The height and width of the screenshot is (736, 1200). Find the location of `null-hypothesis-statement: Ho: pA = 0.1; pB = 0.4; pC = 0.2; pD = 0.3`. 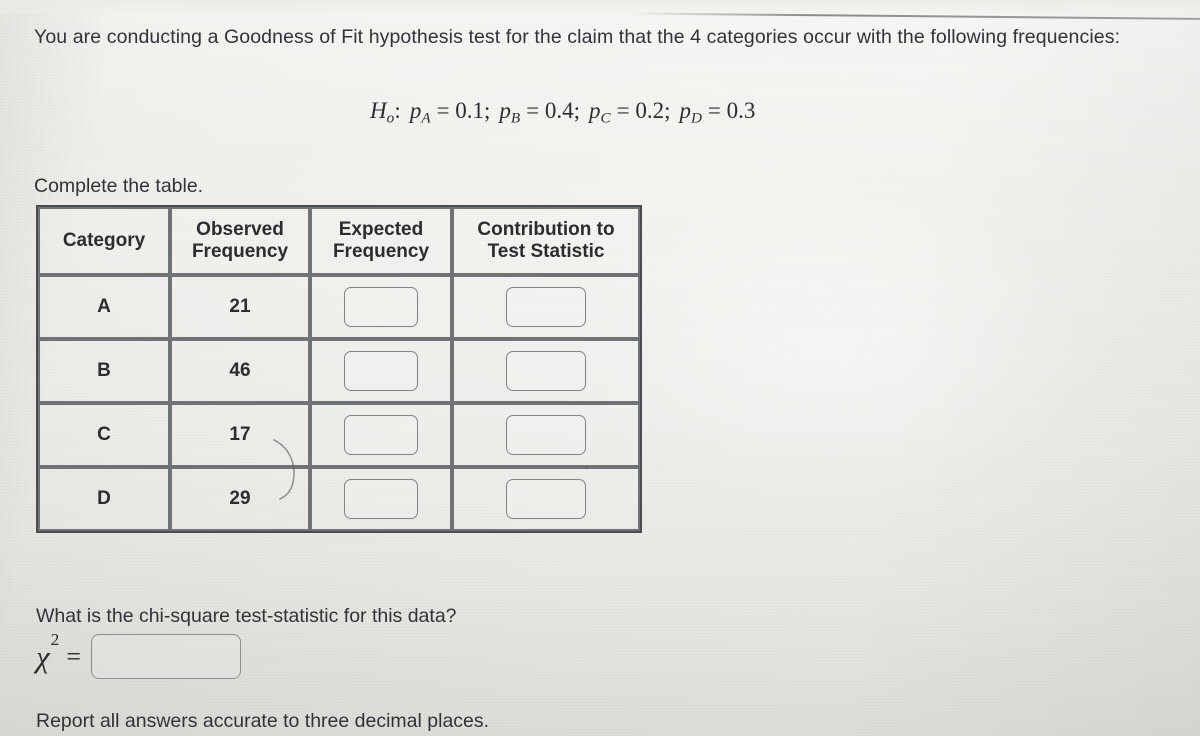

null-hypothesis-statement: Ho: pA = 0.1; pB = 0.4; pC = 0.2; pD = 0.3 is located at coordinates (562, 112).